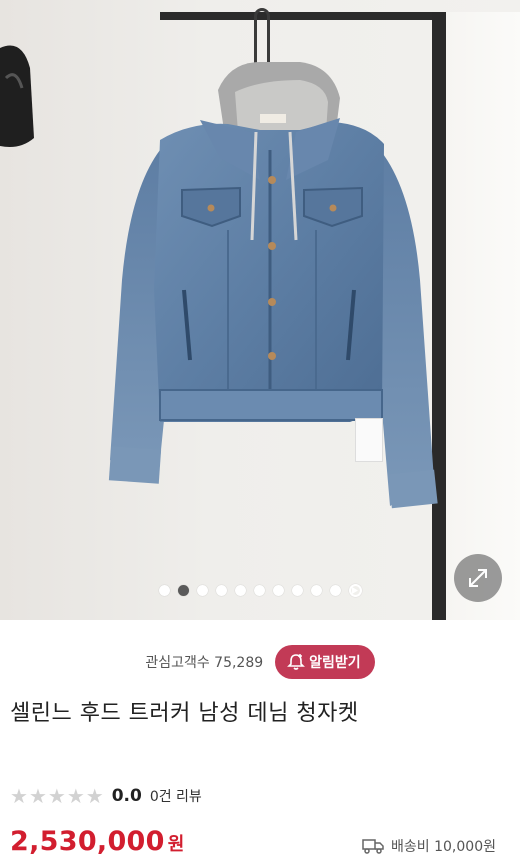 This screenshot has height=868, width=520. Describe the element at coordinates (443, 847) in the screenshot. I see `shipping-label: 배송비 10,000원` at that location.